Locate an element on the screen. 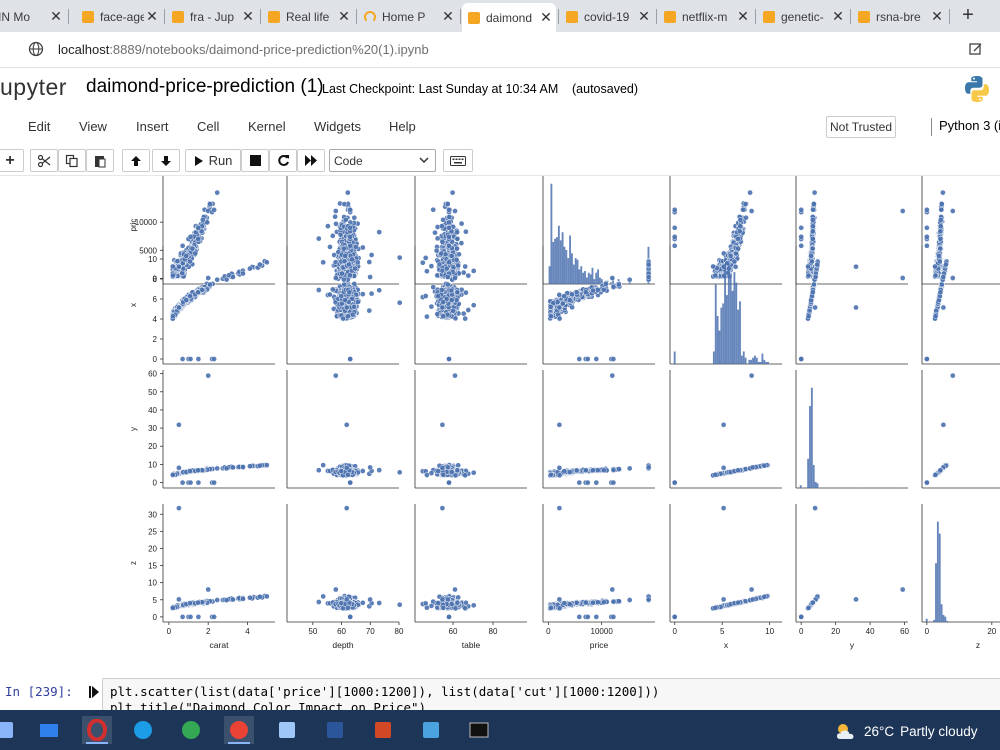  browser-tab-10: rsna-bre ✕ is located at coordinates (899, 16).